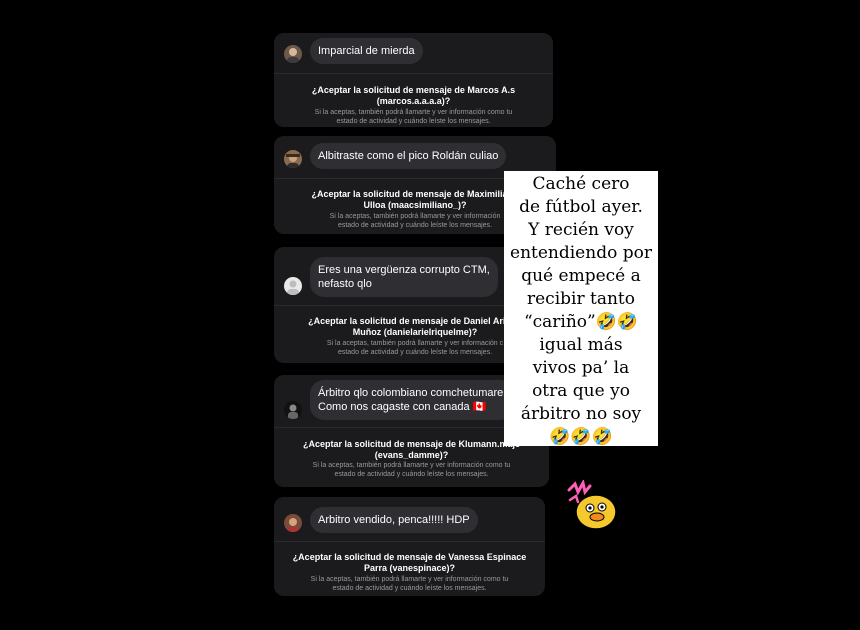 The height and width of the screenshot is (630, 860). What do you see at coordinates (408, 156) in the screenshot?
I see `message-bubble: Albitraste como el pico Roldán culiao` at bounding box center [408, 156].